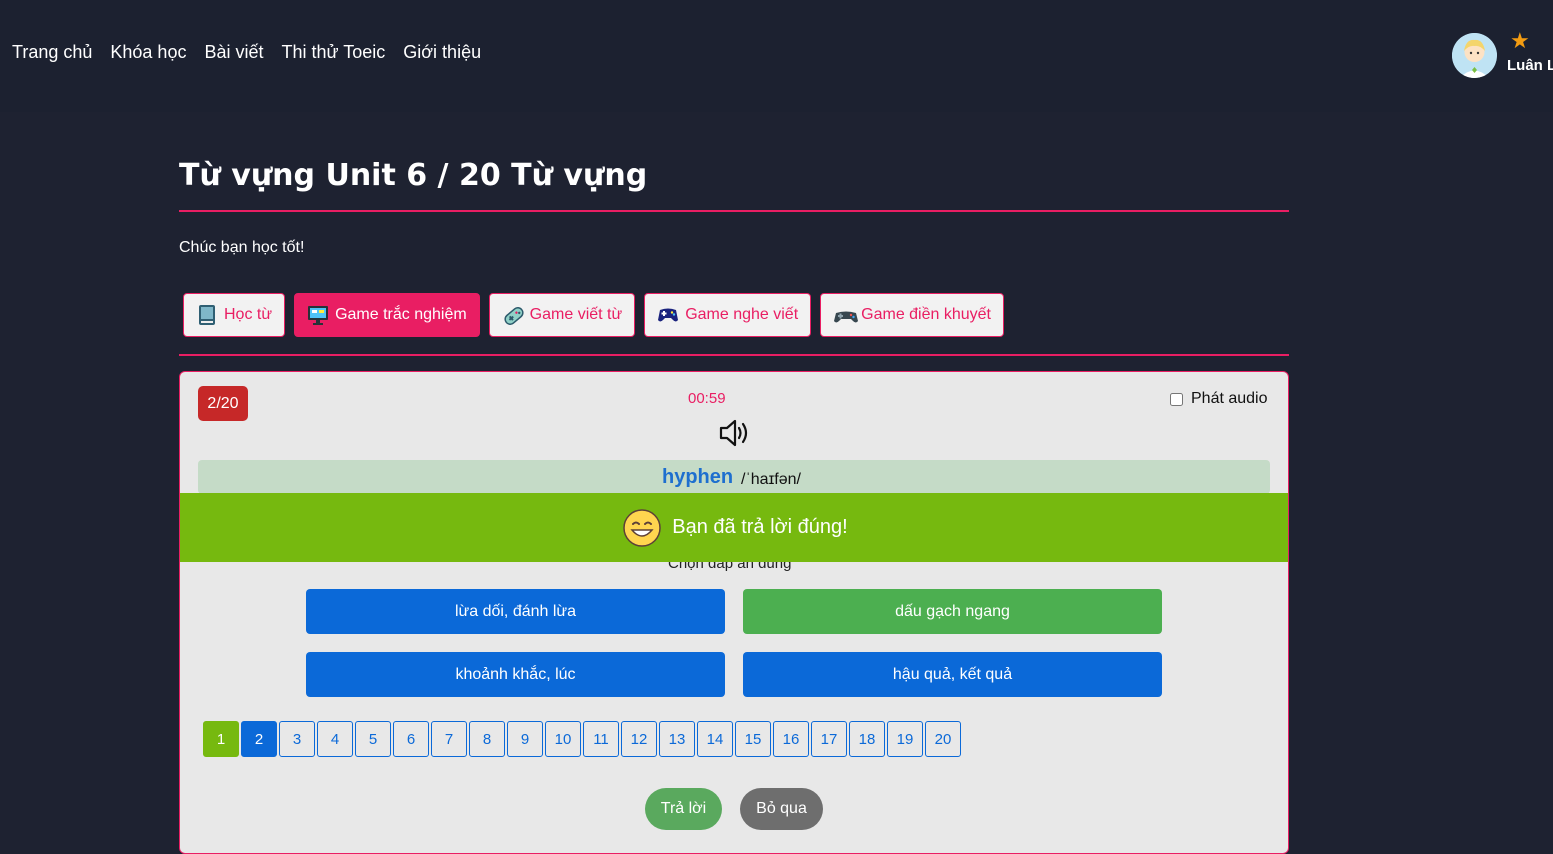 The height and width of the screenshot is (854, 1553). Describe the element at coordinates (943, 739) in the screenshot. I see `page-button: 20` at that location.